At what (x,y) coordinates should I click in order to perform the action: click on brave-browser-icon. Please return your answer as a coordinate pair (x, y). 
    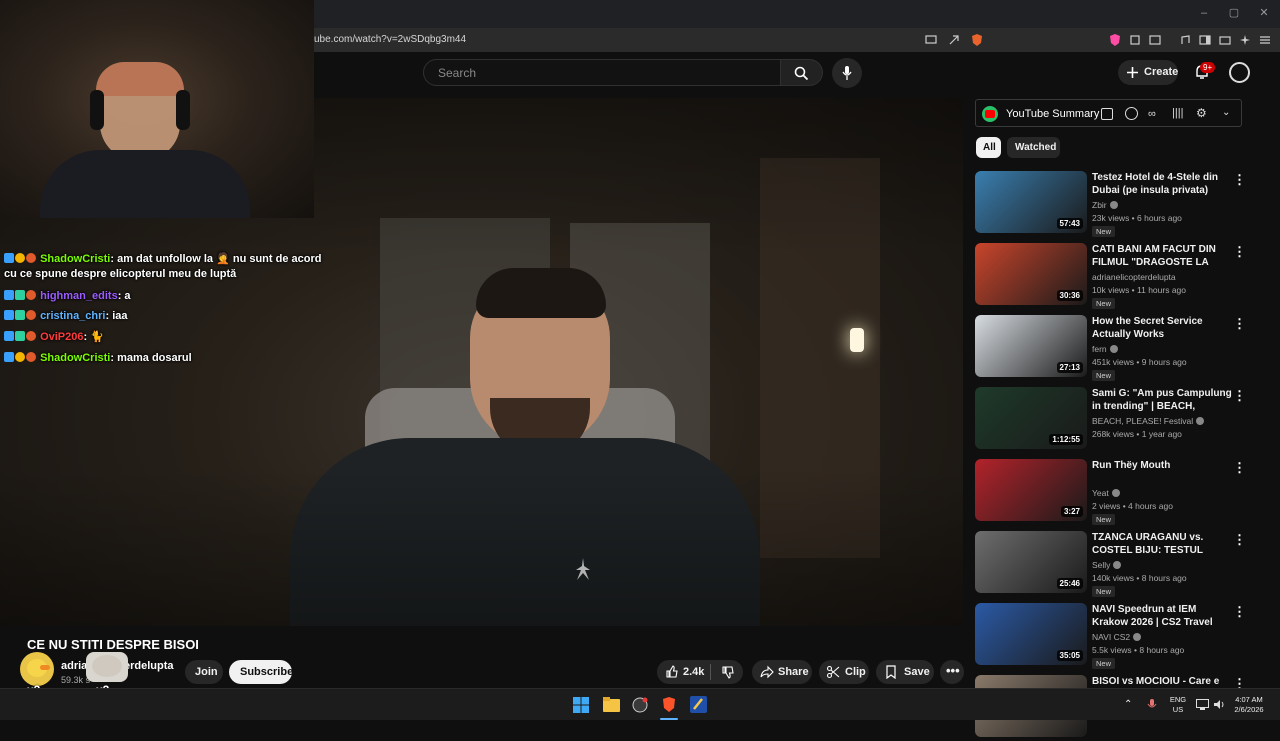
    Looking at the image, I should click on (669, 704).